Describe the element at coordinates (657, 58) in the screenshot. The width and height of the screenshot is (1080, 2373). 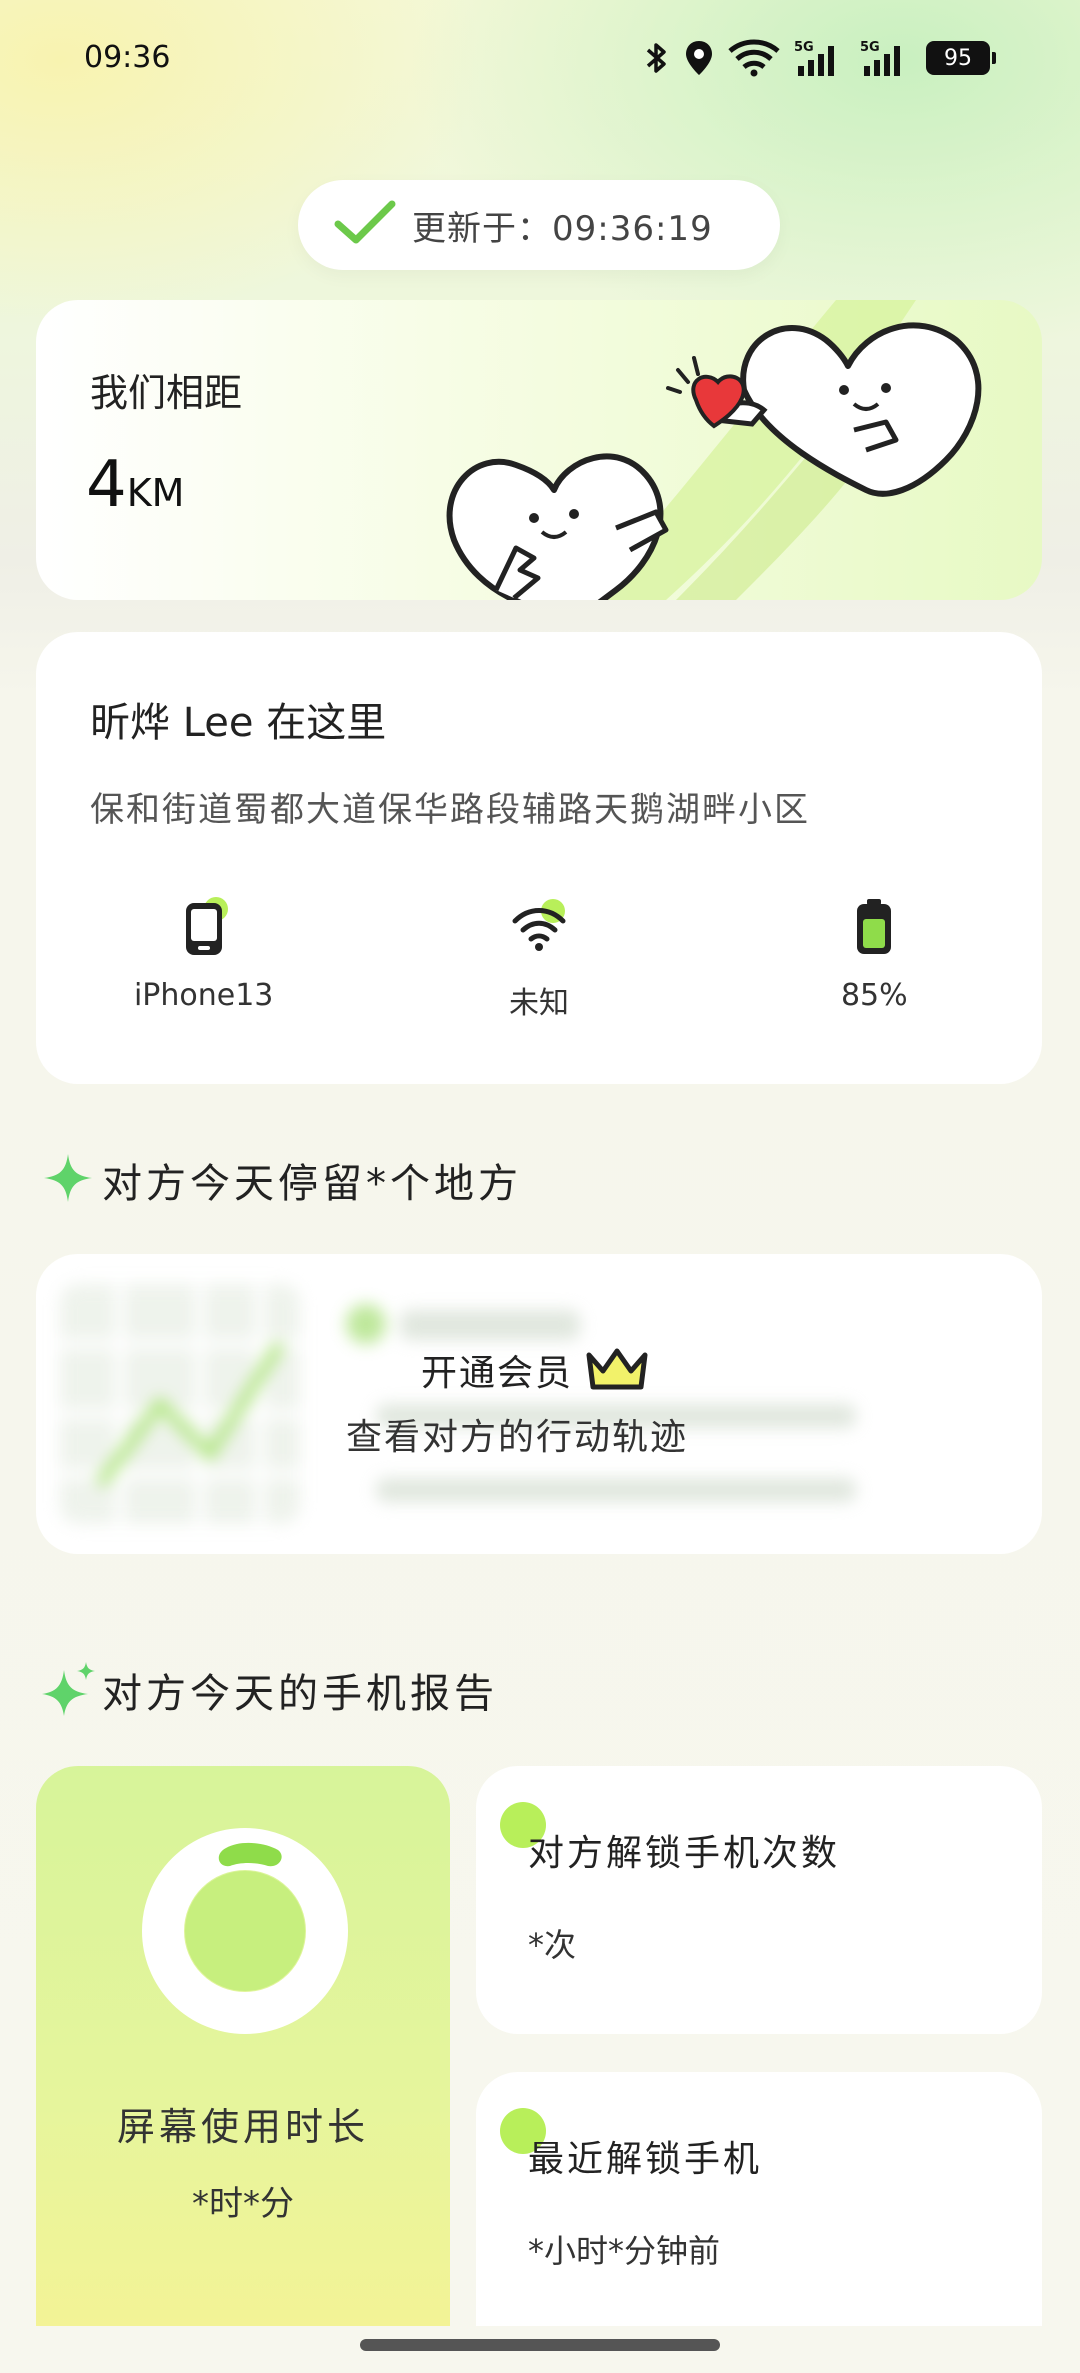
I see `bluetooth-icon` at that location.